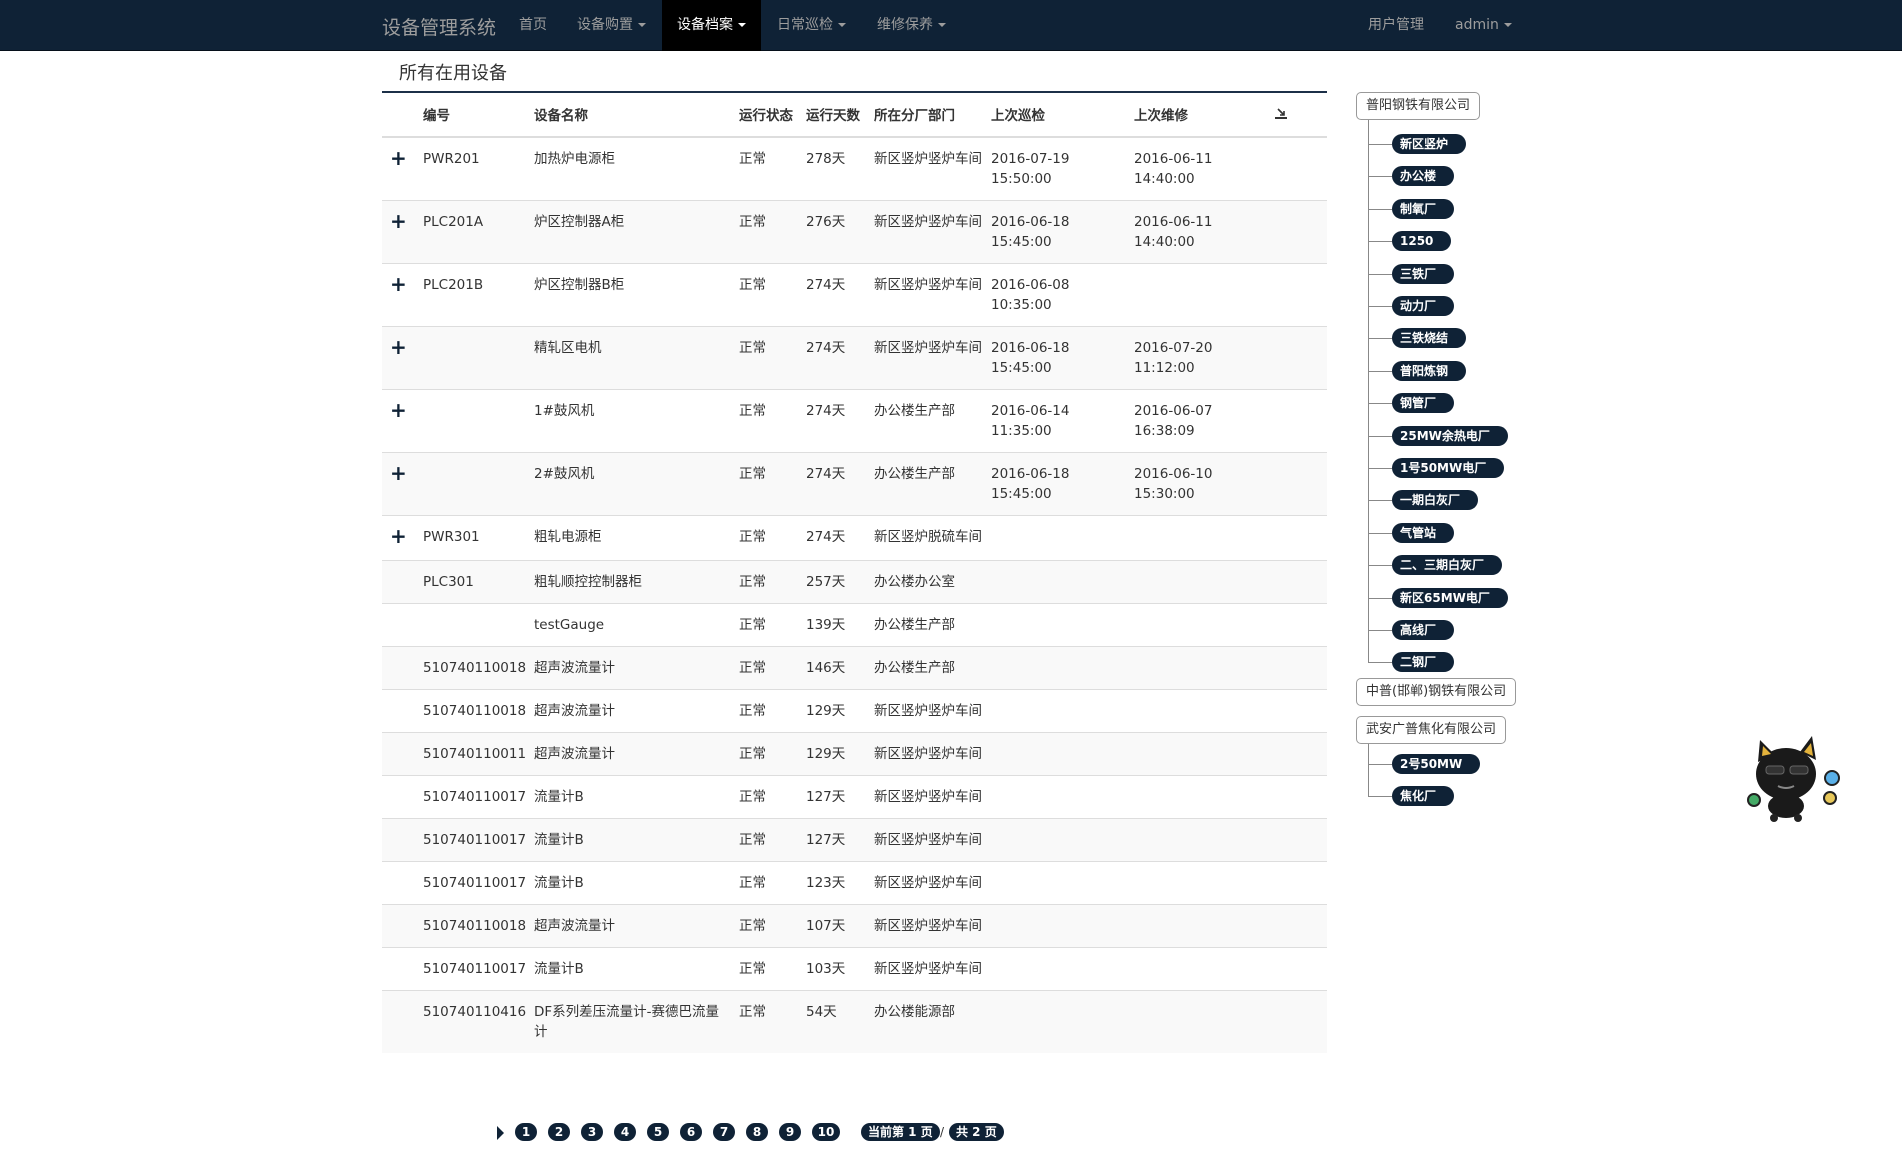  I want to click on title-divider, so click(854, 92).